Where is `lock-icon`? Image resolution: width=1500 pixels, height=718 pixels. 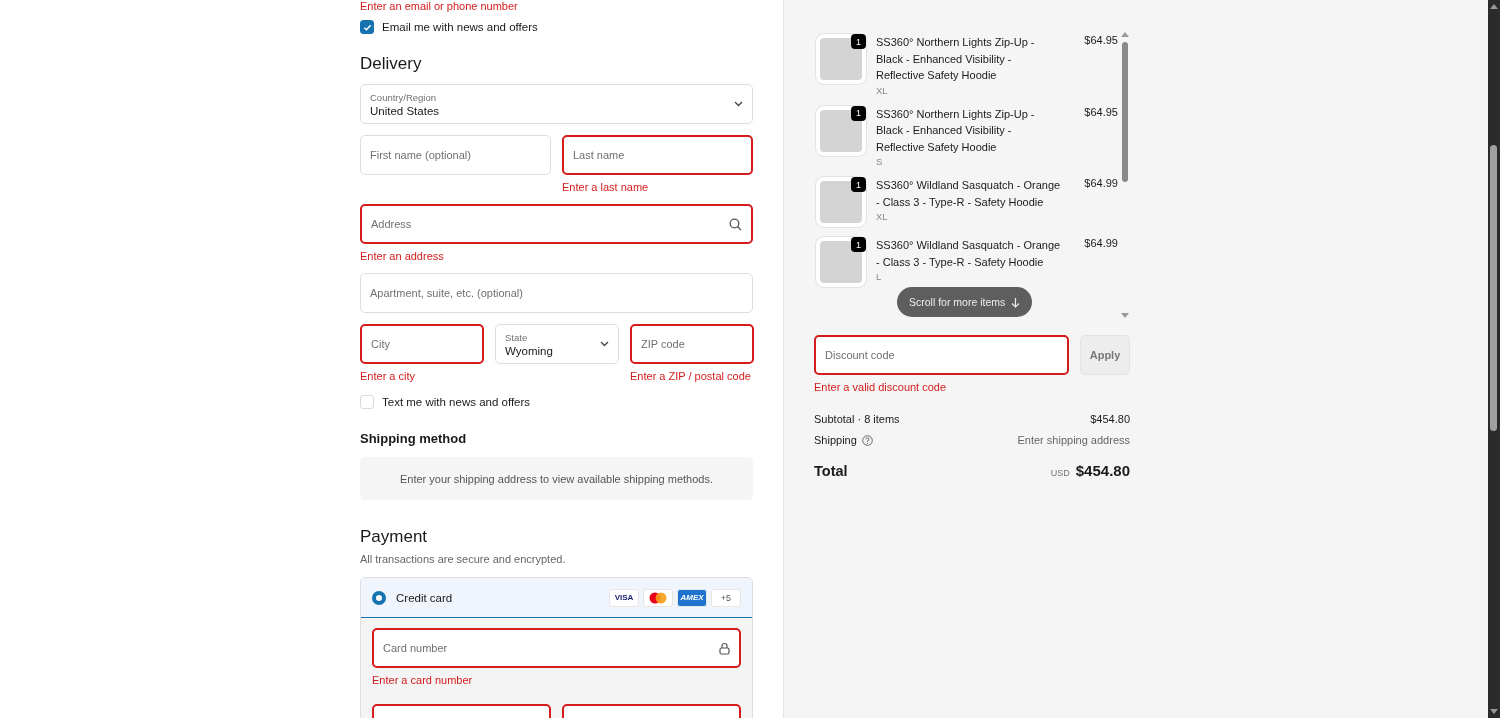
lock-icon is located at coordinates (724, 648).